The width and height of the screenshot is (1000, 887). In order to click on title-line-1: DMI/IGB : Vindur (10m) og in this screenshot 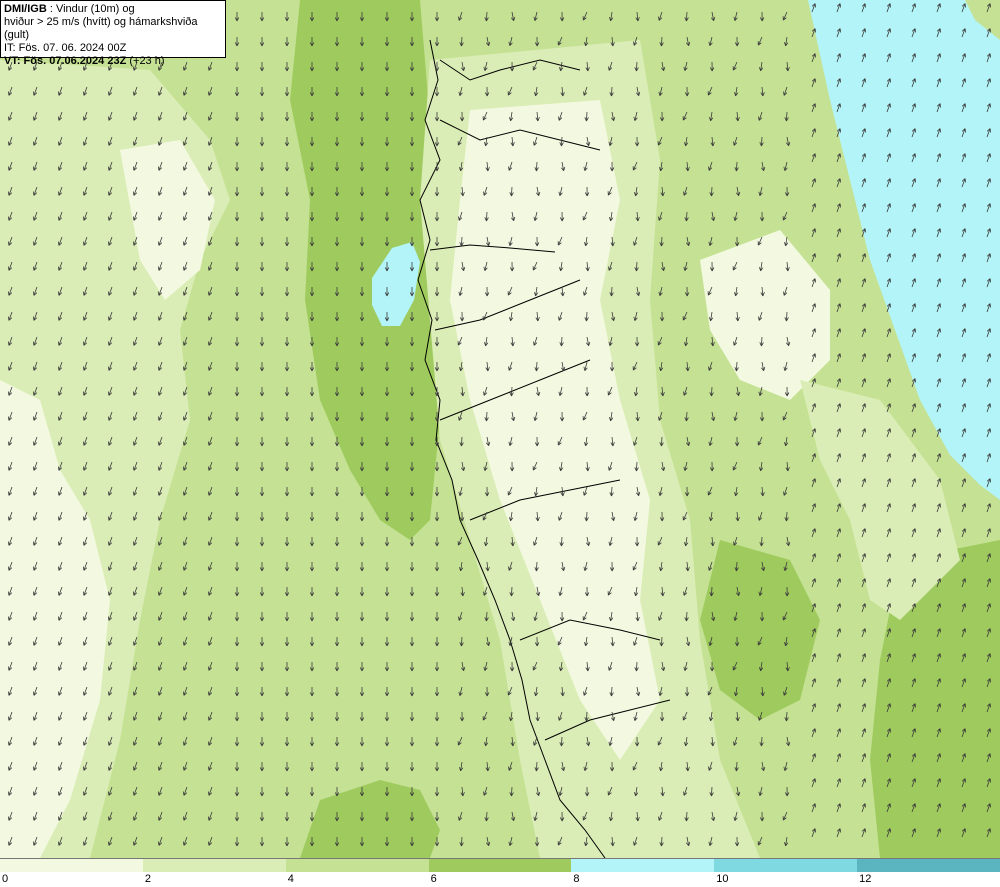, I will do `click(113, 9)`.